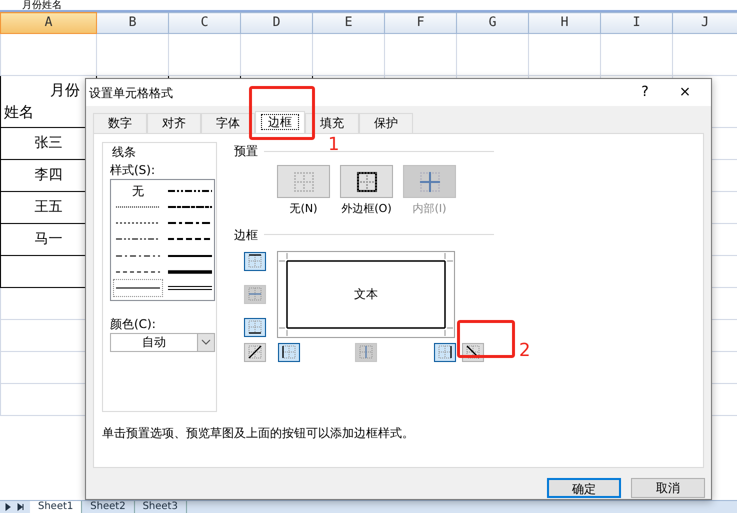  What do you see at coordinates (420, 22) in the screenshot?
I see `column-header: F` at bounding box center [420, 22].